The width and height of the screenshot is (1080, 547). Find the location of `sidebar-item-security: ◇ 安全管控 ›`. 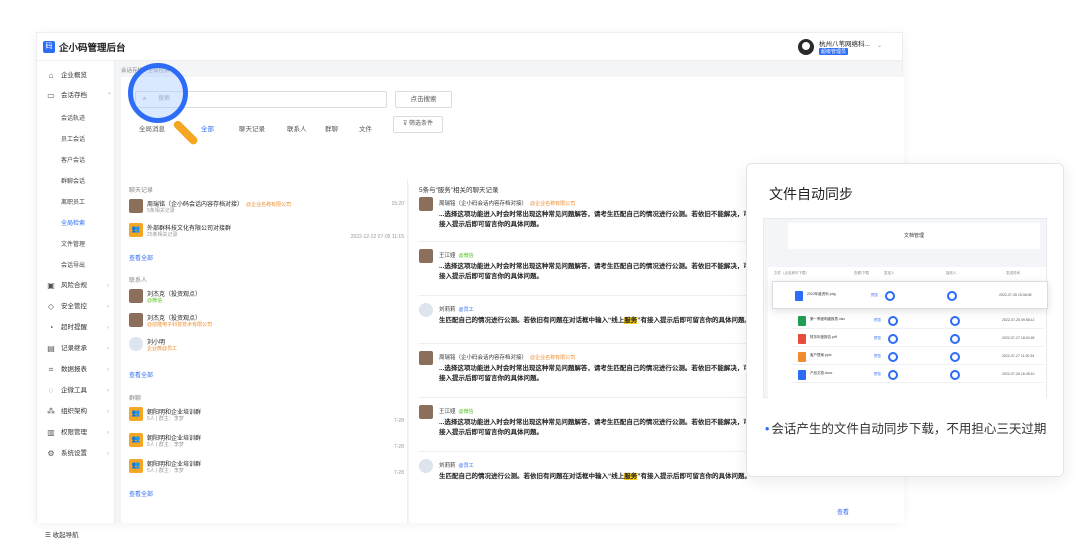

sidebar-item-security: ◇ 安全管控 › is located at coordinates (76, 307).